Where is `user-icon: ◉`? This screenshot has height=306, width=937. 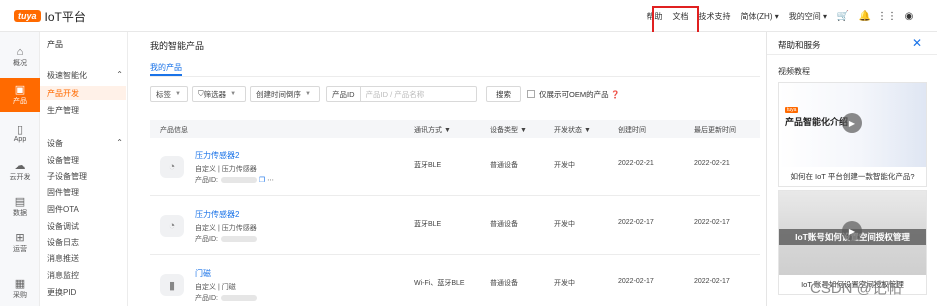
user-icon: ◉ is located at coordinates (909, 16).